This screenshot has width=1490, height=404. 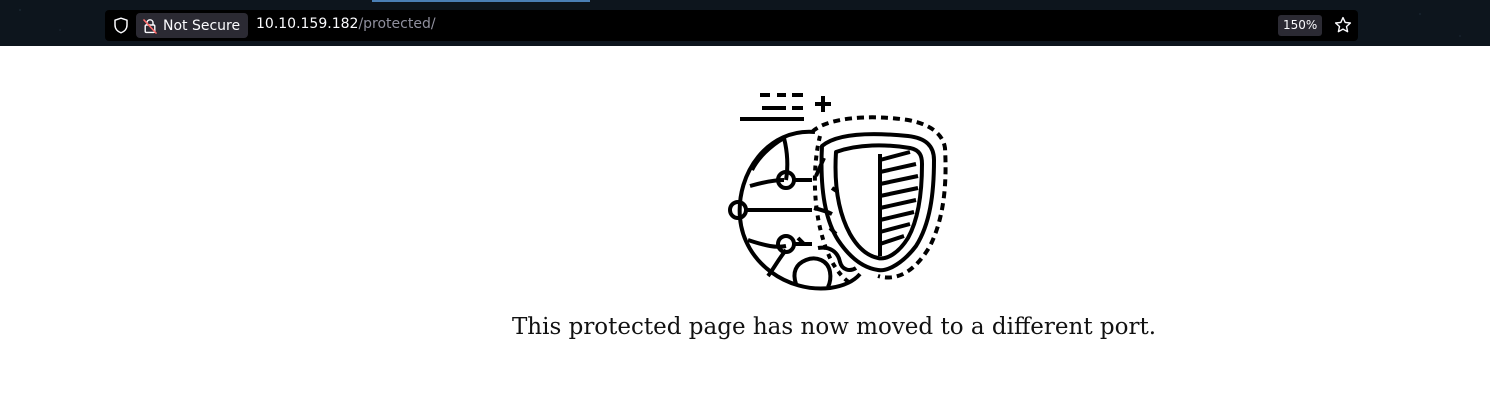 I want to click on active-tab-indicator, so click(x=481, y=1).